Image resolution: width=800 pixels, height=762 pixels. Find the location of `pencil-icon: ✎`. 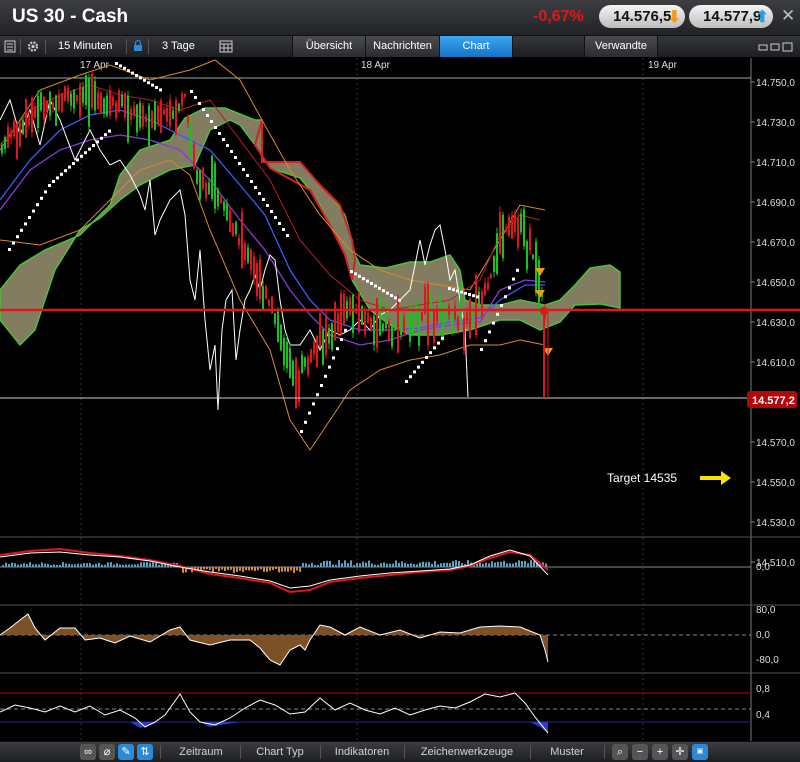

pencil-icon: ✎ is located at coordinates (126, 752).